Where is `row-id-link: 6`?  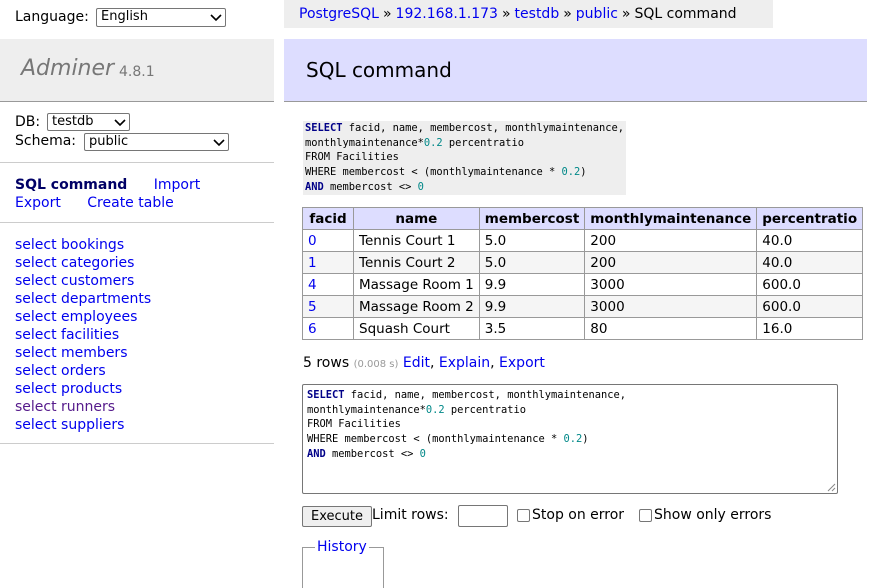 row-id-link: 6 is located at coordinates (328, 328).